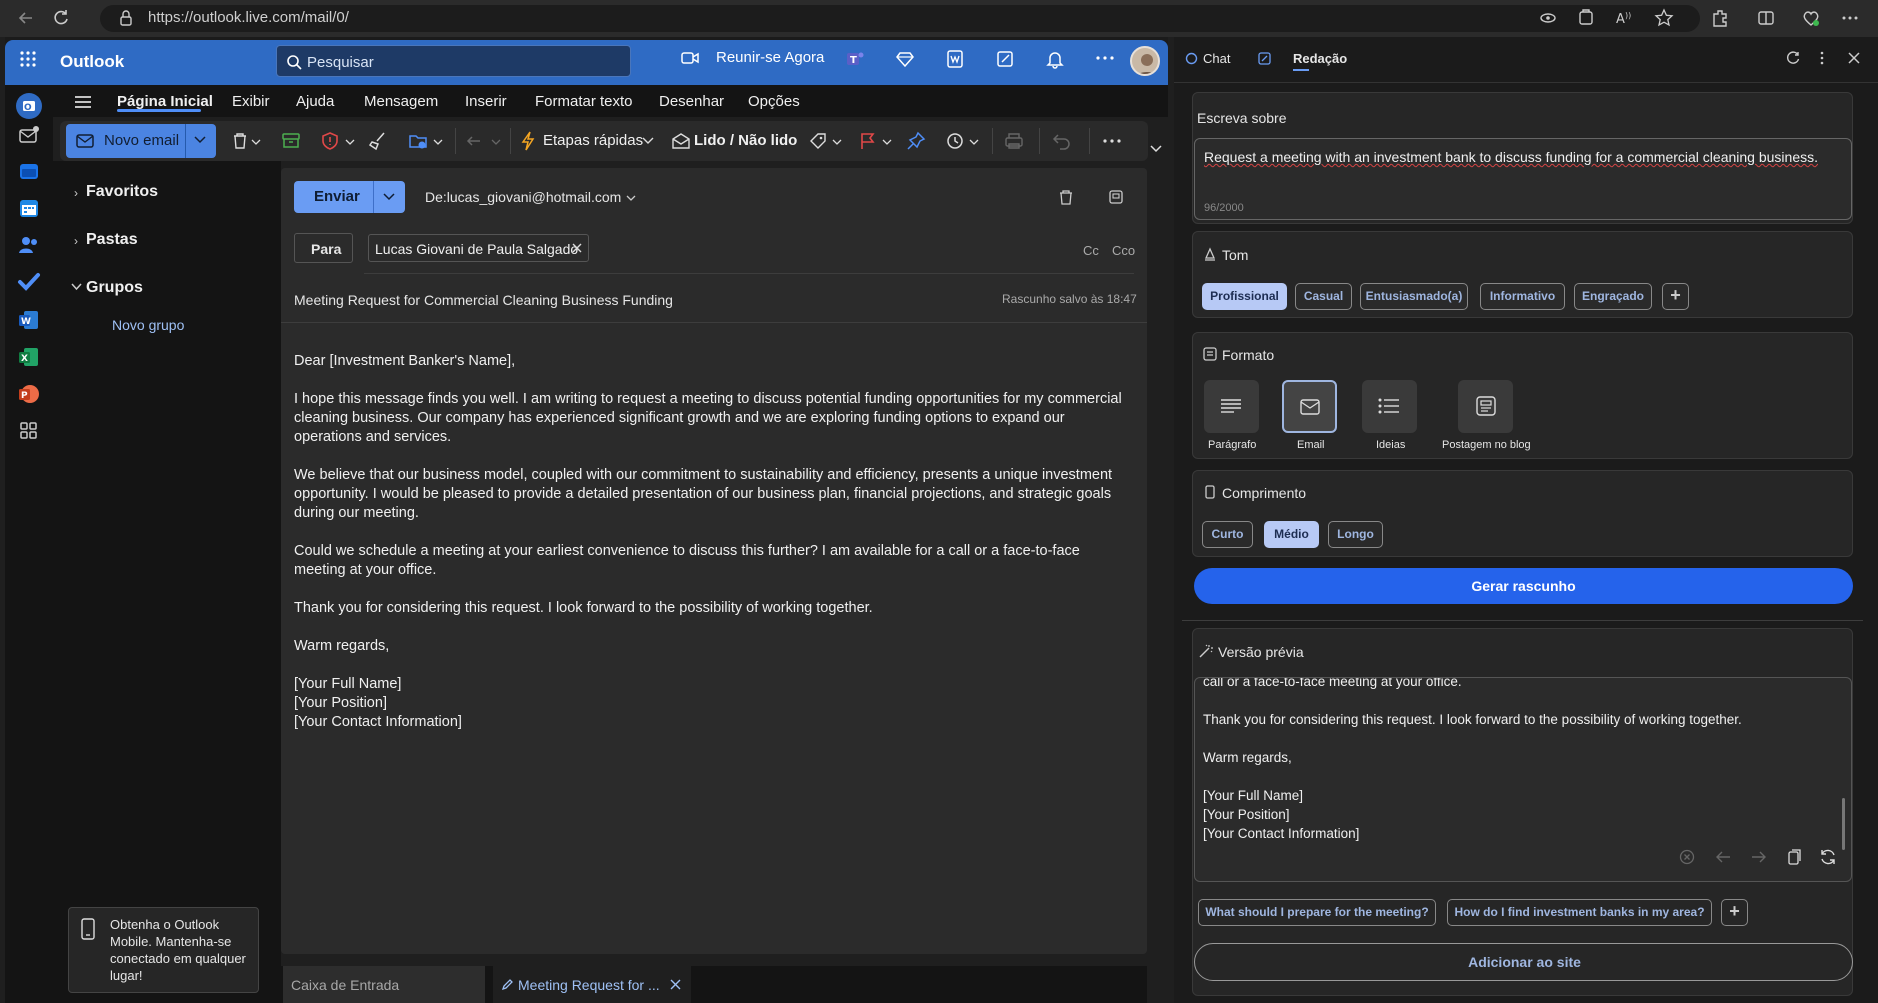  I want to click on remove-recipient-icon, so click(577, 248).